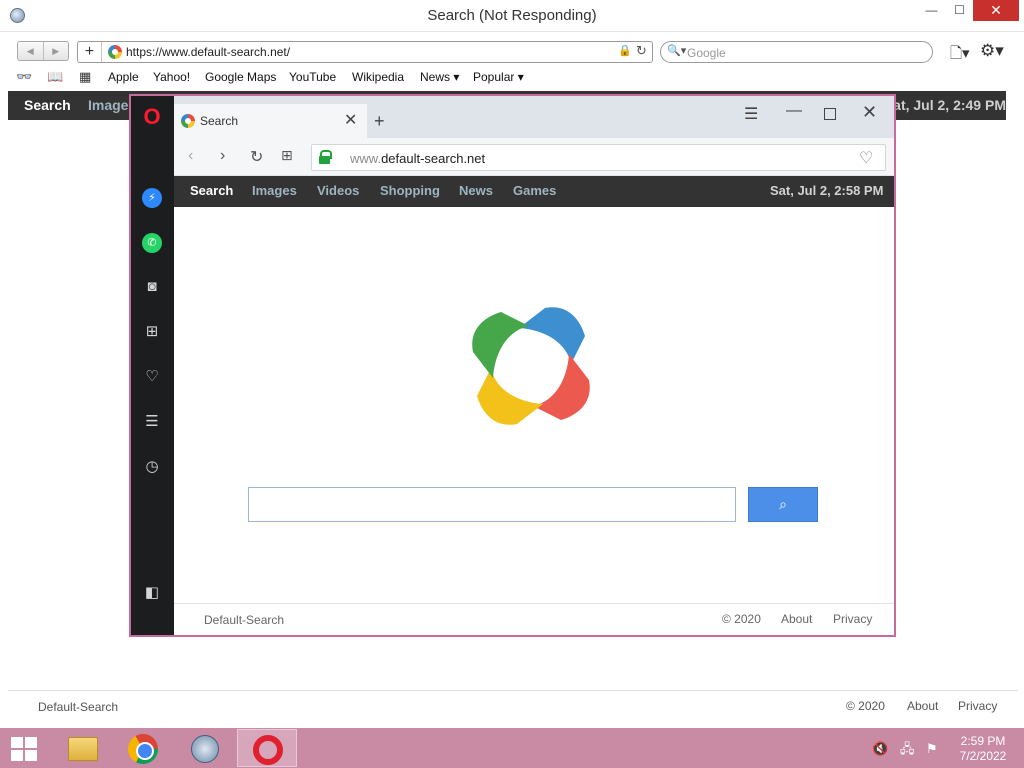 Image resolution: width=1024 pixels, height=768 pixels. What do you see at coordinates (869, 112) in the screenshot?
I see `opera-close-button: ✕` at bounding box center [869, 112].